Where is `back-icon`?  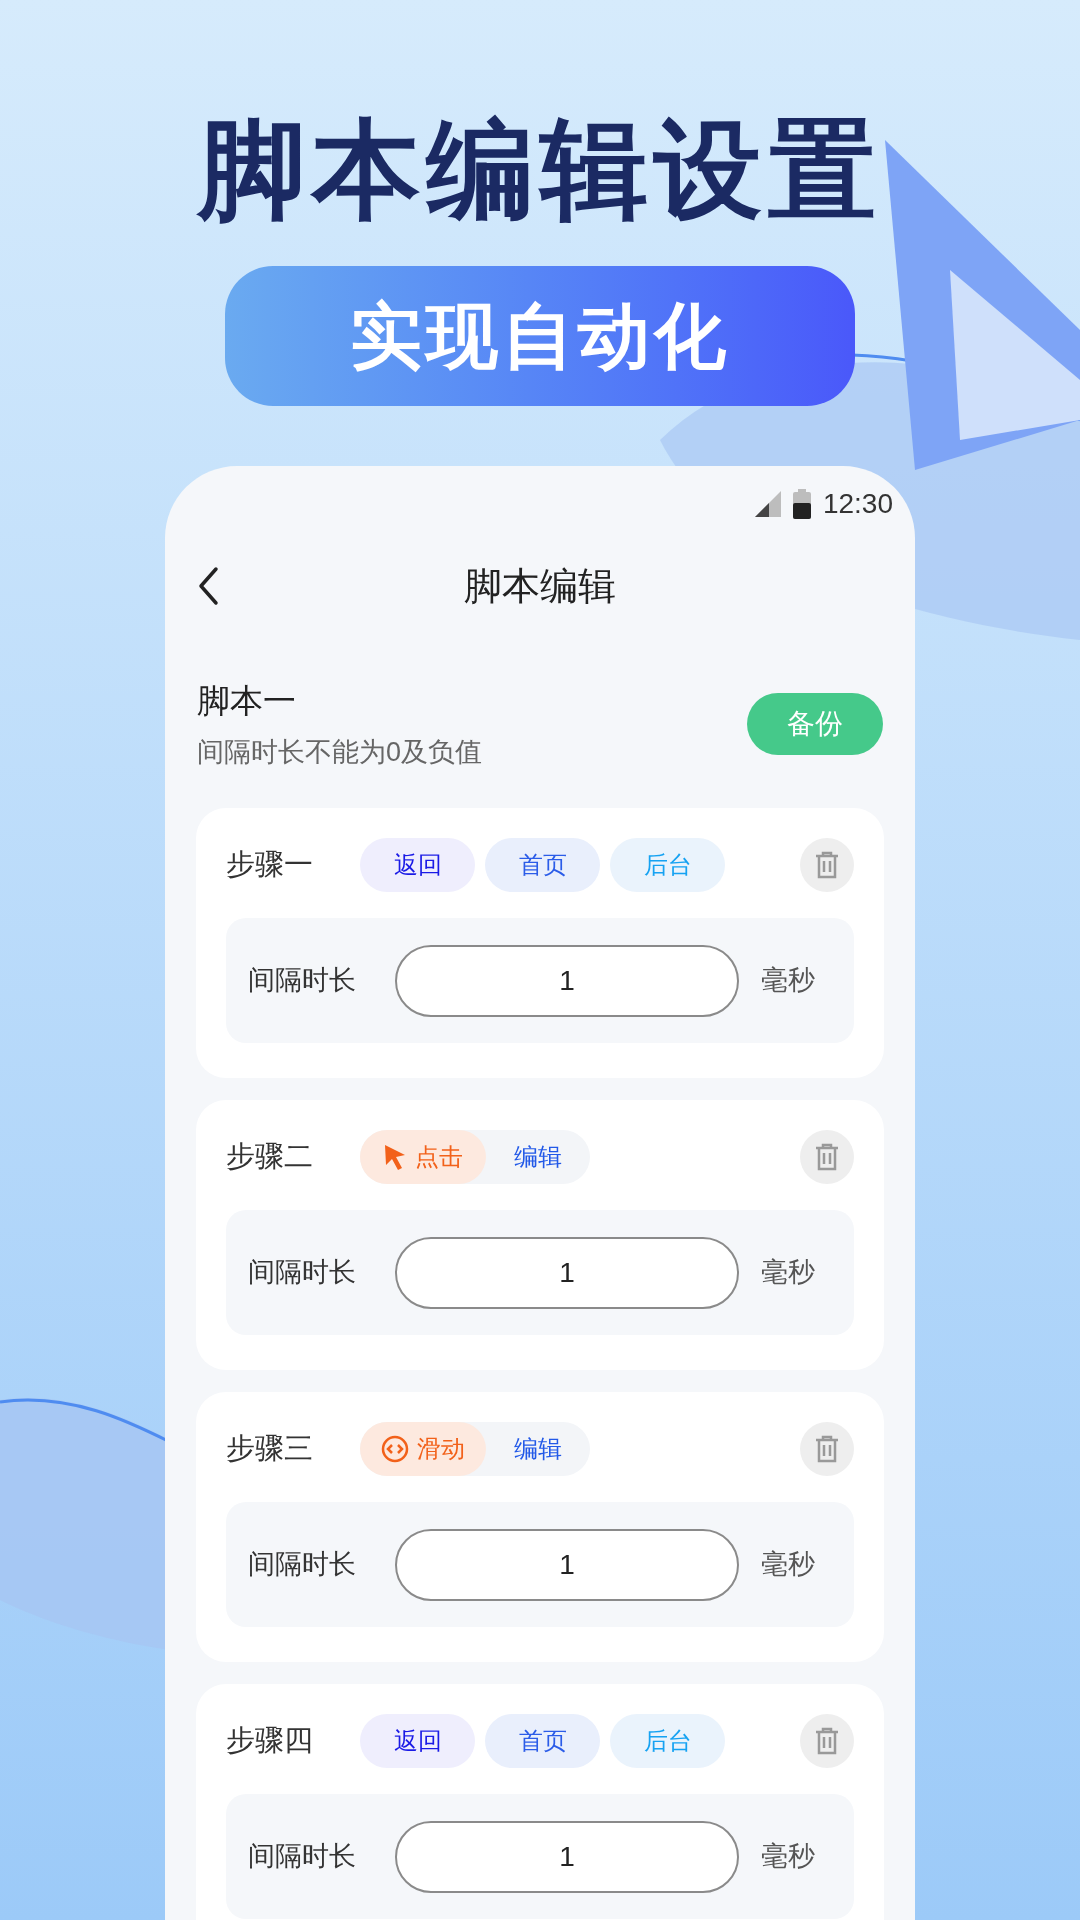
back-icon is located at coordinates (208, 586).